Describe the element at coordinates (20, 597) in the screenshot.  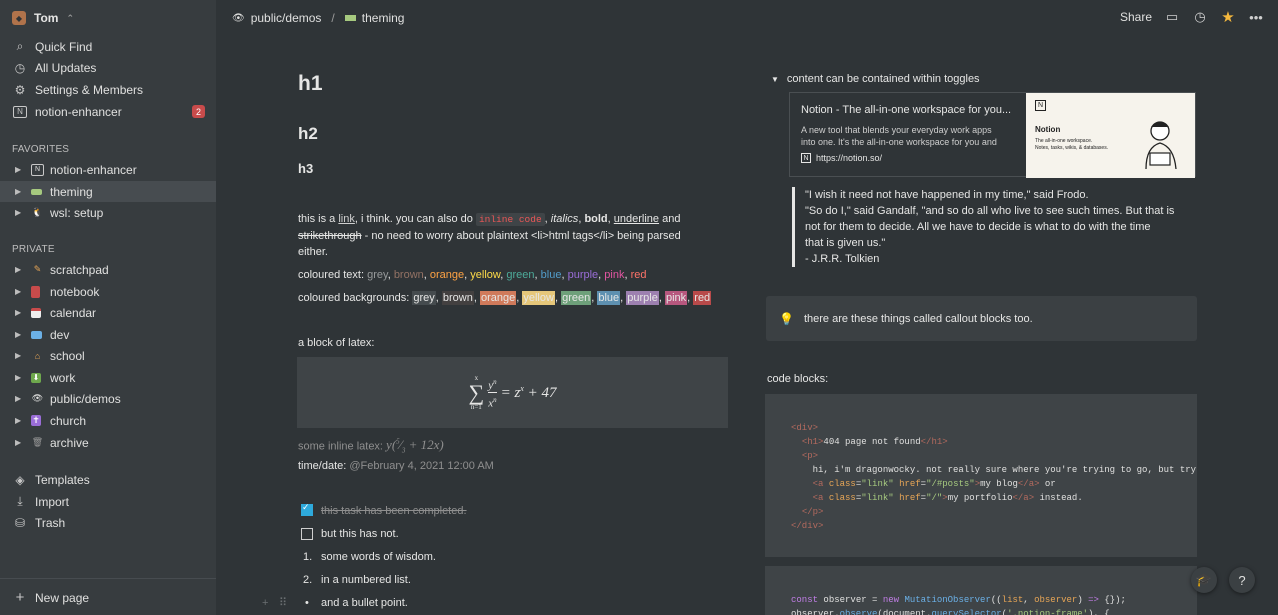
I see `plus-icon: +` at that location.